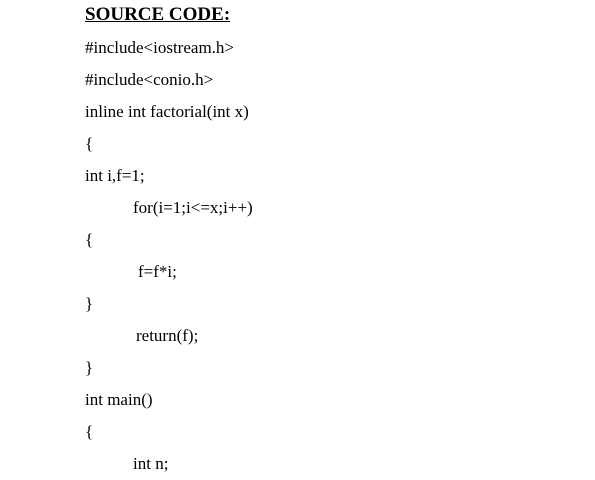  I want to click on source-code-heading: SOURCE CODE:, so click(158, 14).